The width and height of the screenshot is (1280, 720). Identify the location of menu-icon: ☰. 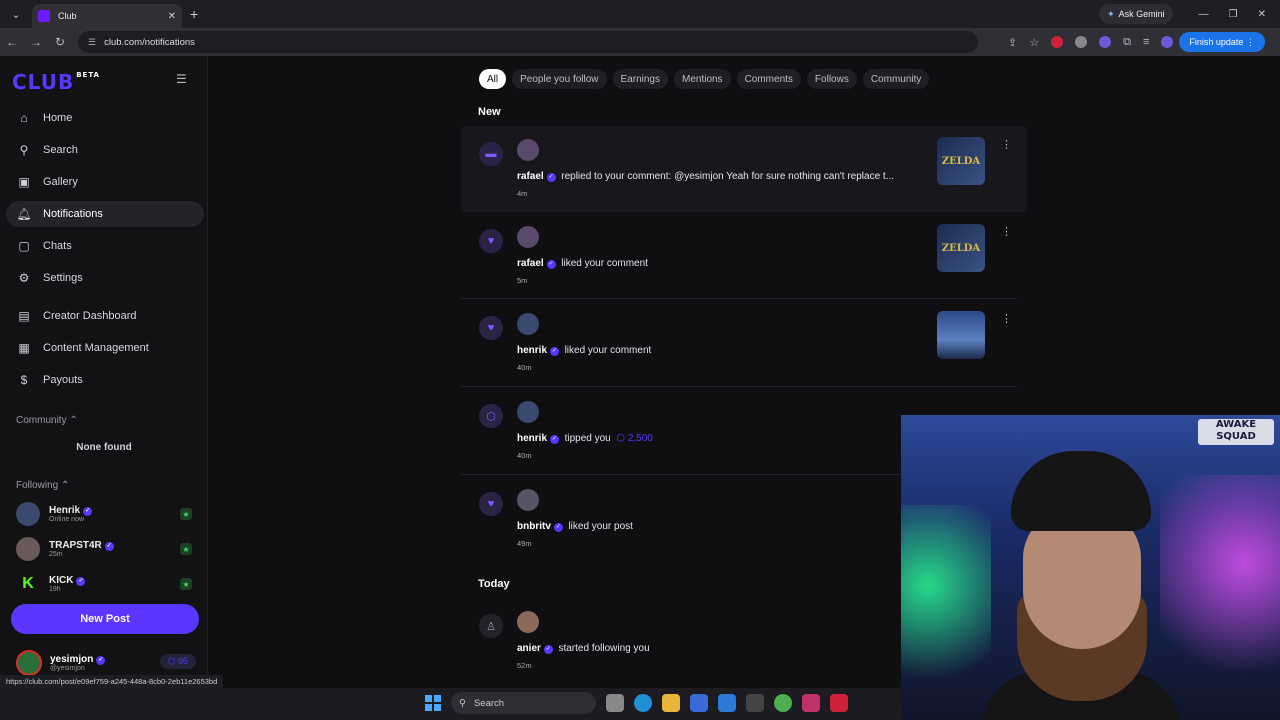
(184, 79).